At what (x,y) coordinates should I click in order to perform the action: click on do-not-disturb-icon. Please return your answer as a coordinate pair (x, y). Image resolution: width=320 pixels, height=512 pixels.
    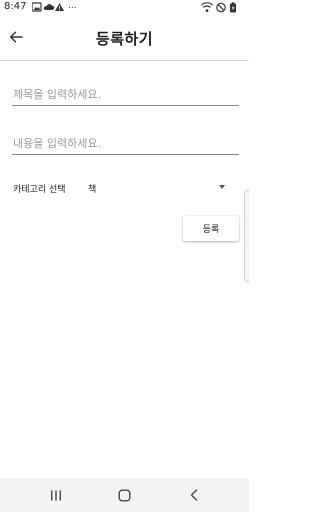
    Looking at the image, I should click on (221, 7).